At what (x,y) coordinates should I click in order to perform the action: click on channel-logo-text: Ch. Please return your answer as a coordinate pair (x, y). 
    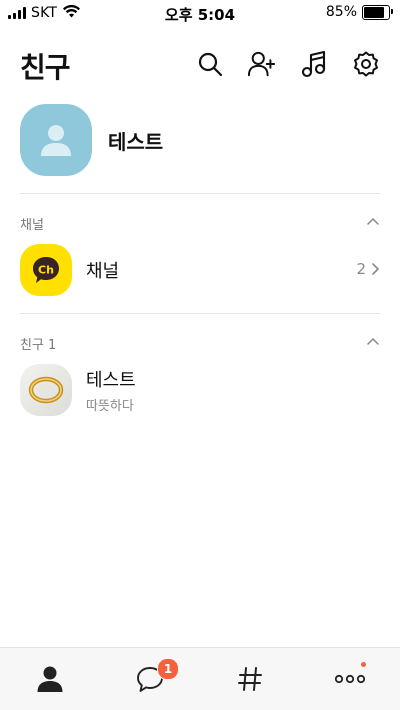
    Looking at the image, I should click on (46, 270).